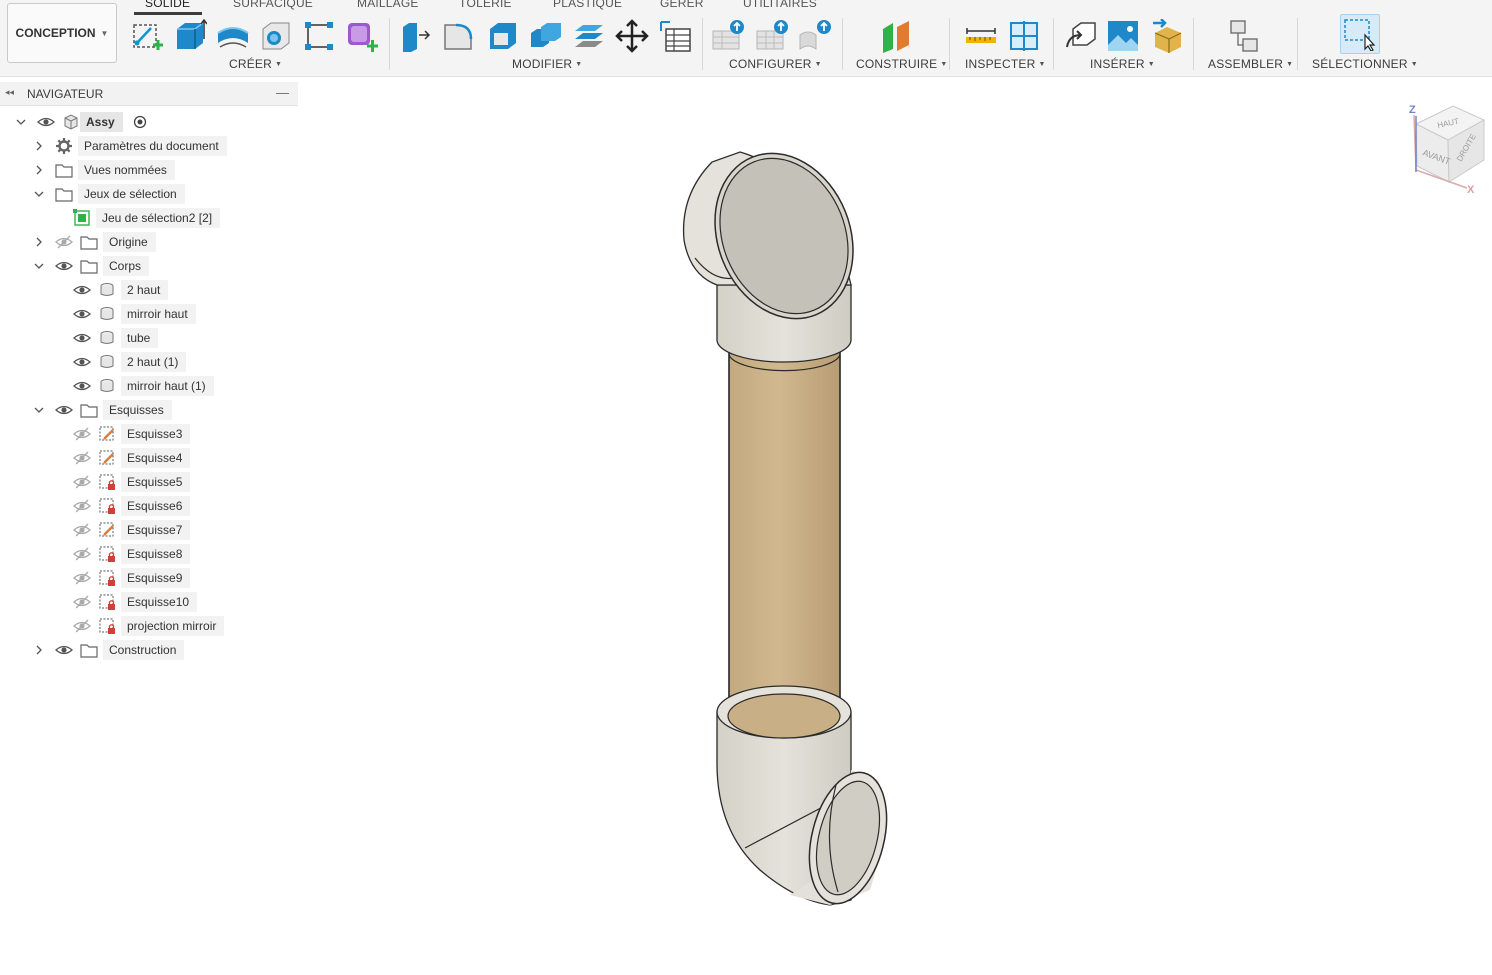  What do you see at coordinates (416, 36) in the screenshot?
I see `press-pull-icon` at bounding box center [416, 36].